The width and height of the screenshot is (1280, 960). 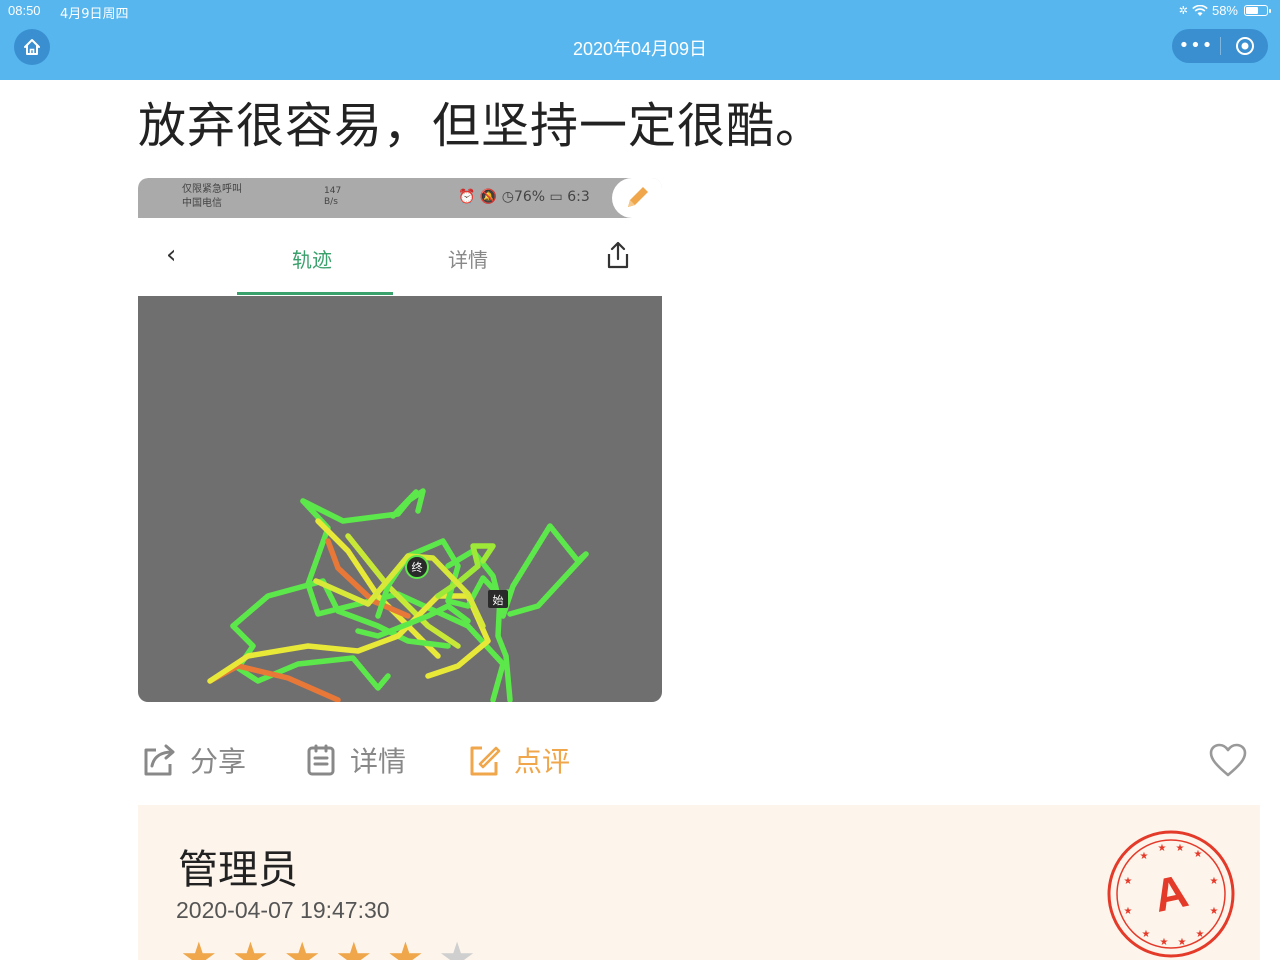 I want to click on embedded-carrier-line2: 中国电信, so click(x=202, y=203).